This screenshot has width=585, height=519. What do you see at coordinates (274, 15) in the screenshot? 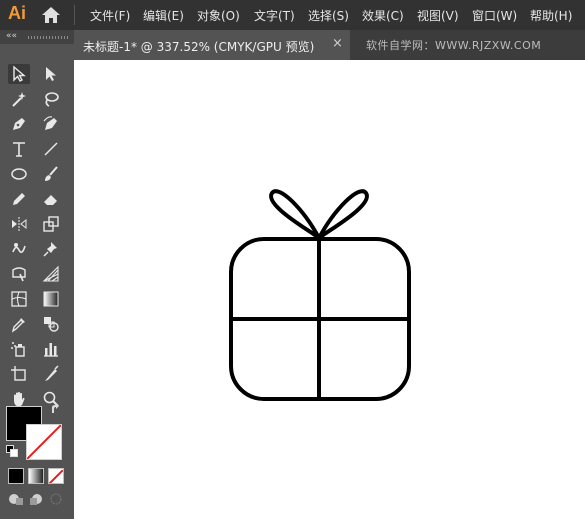
I see `menu-type: 文字(T)` at bounding box center [274, 15].